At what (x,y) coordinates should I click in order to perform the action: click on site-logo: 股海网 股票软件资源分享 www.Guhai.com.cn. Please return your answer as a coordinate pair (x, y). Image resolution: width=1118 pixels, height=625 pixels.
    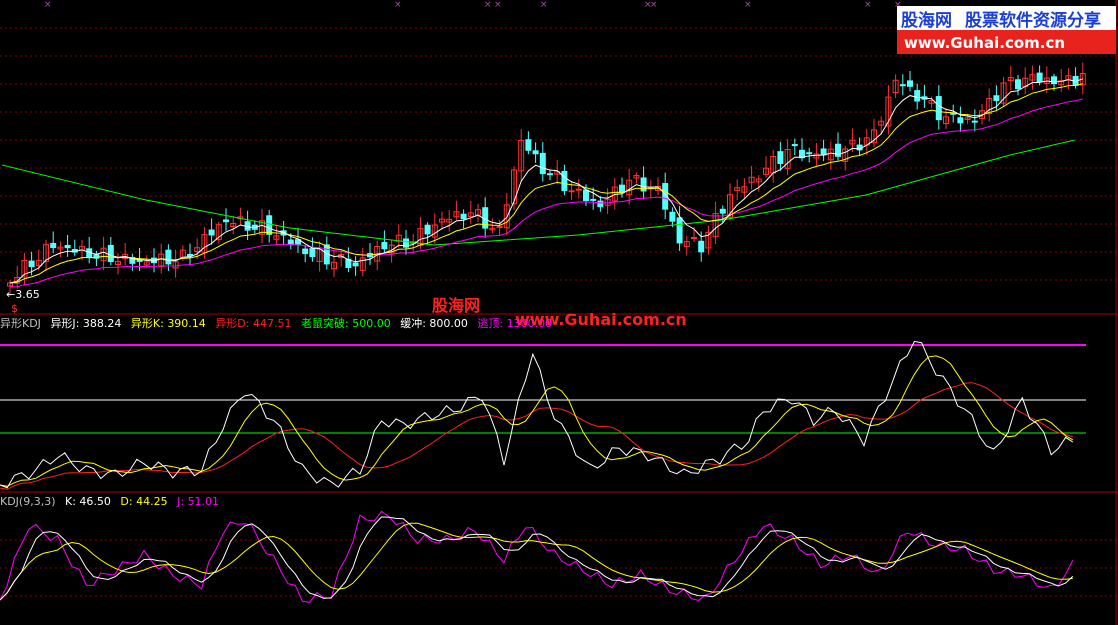
    Looking at the image, I should click on (1006, 30).